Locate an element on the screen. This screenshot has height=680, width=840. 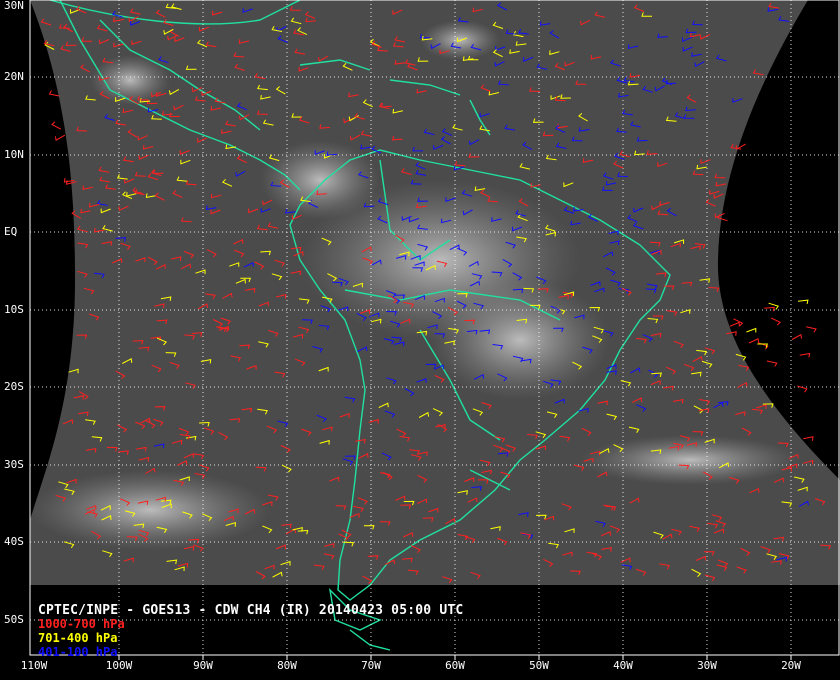
lon-label-20w: 20W is located at coordinates (791, 665).